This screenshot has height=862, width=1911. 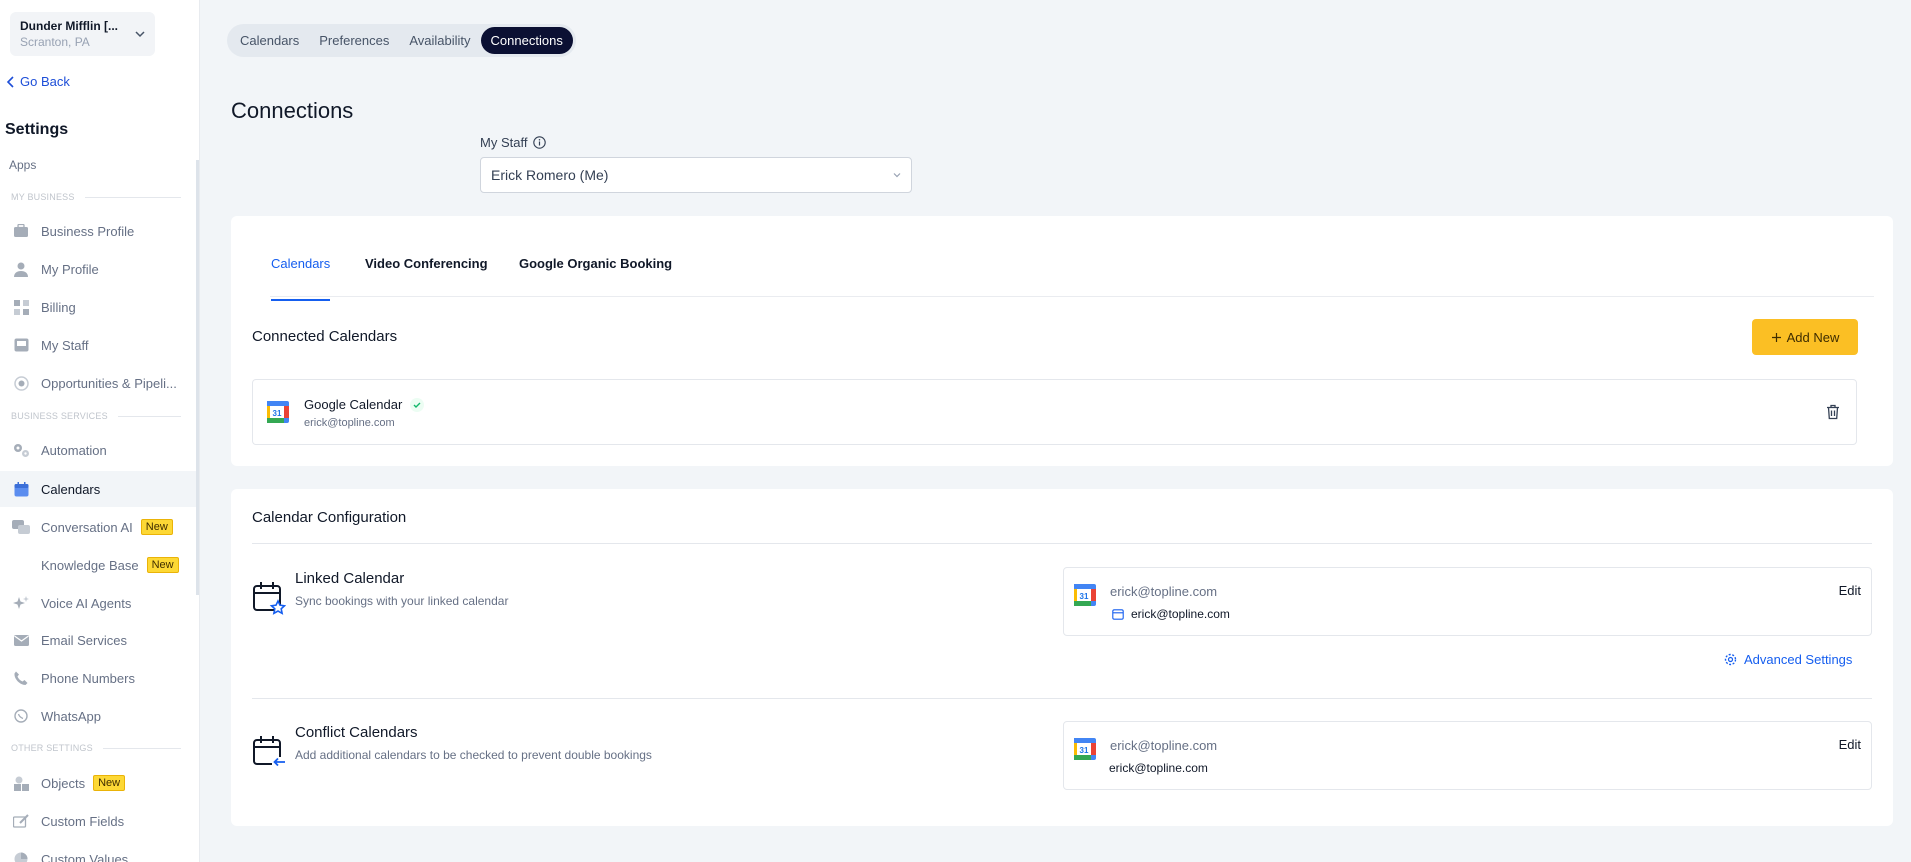 I want to click on sidebar-item-calendars: Calendars, so click(x=98, y=489).